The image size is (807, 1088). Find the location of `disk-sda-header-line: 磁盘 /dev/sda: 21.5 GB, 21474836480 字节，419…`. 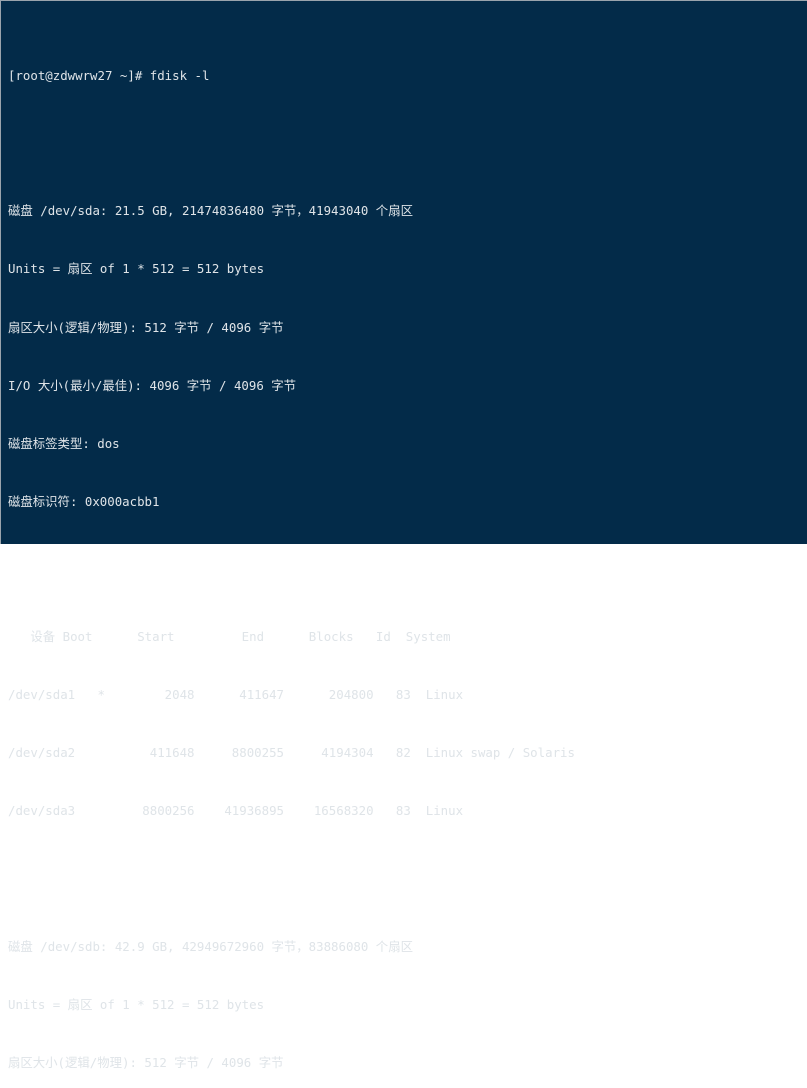

disk-sda-header-line: 磁盘 /dev/sda: 21.5 GB, 21474836480 字节，419… is located at coordinates (210, 211).